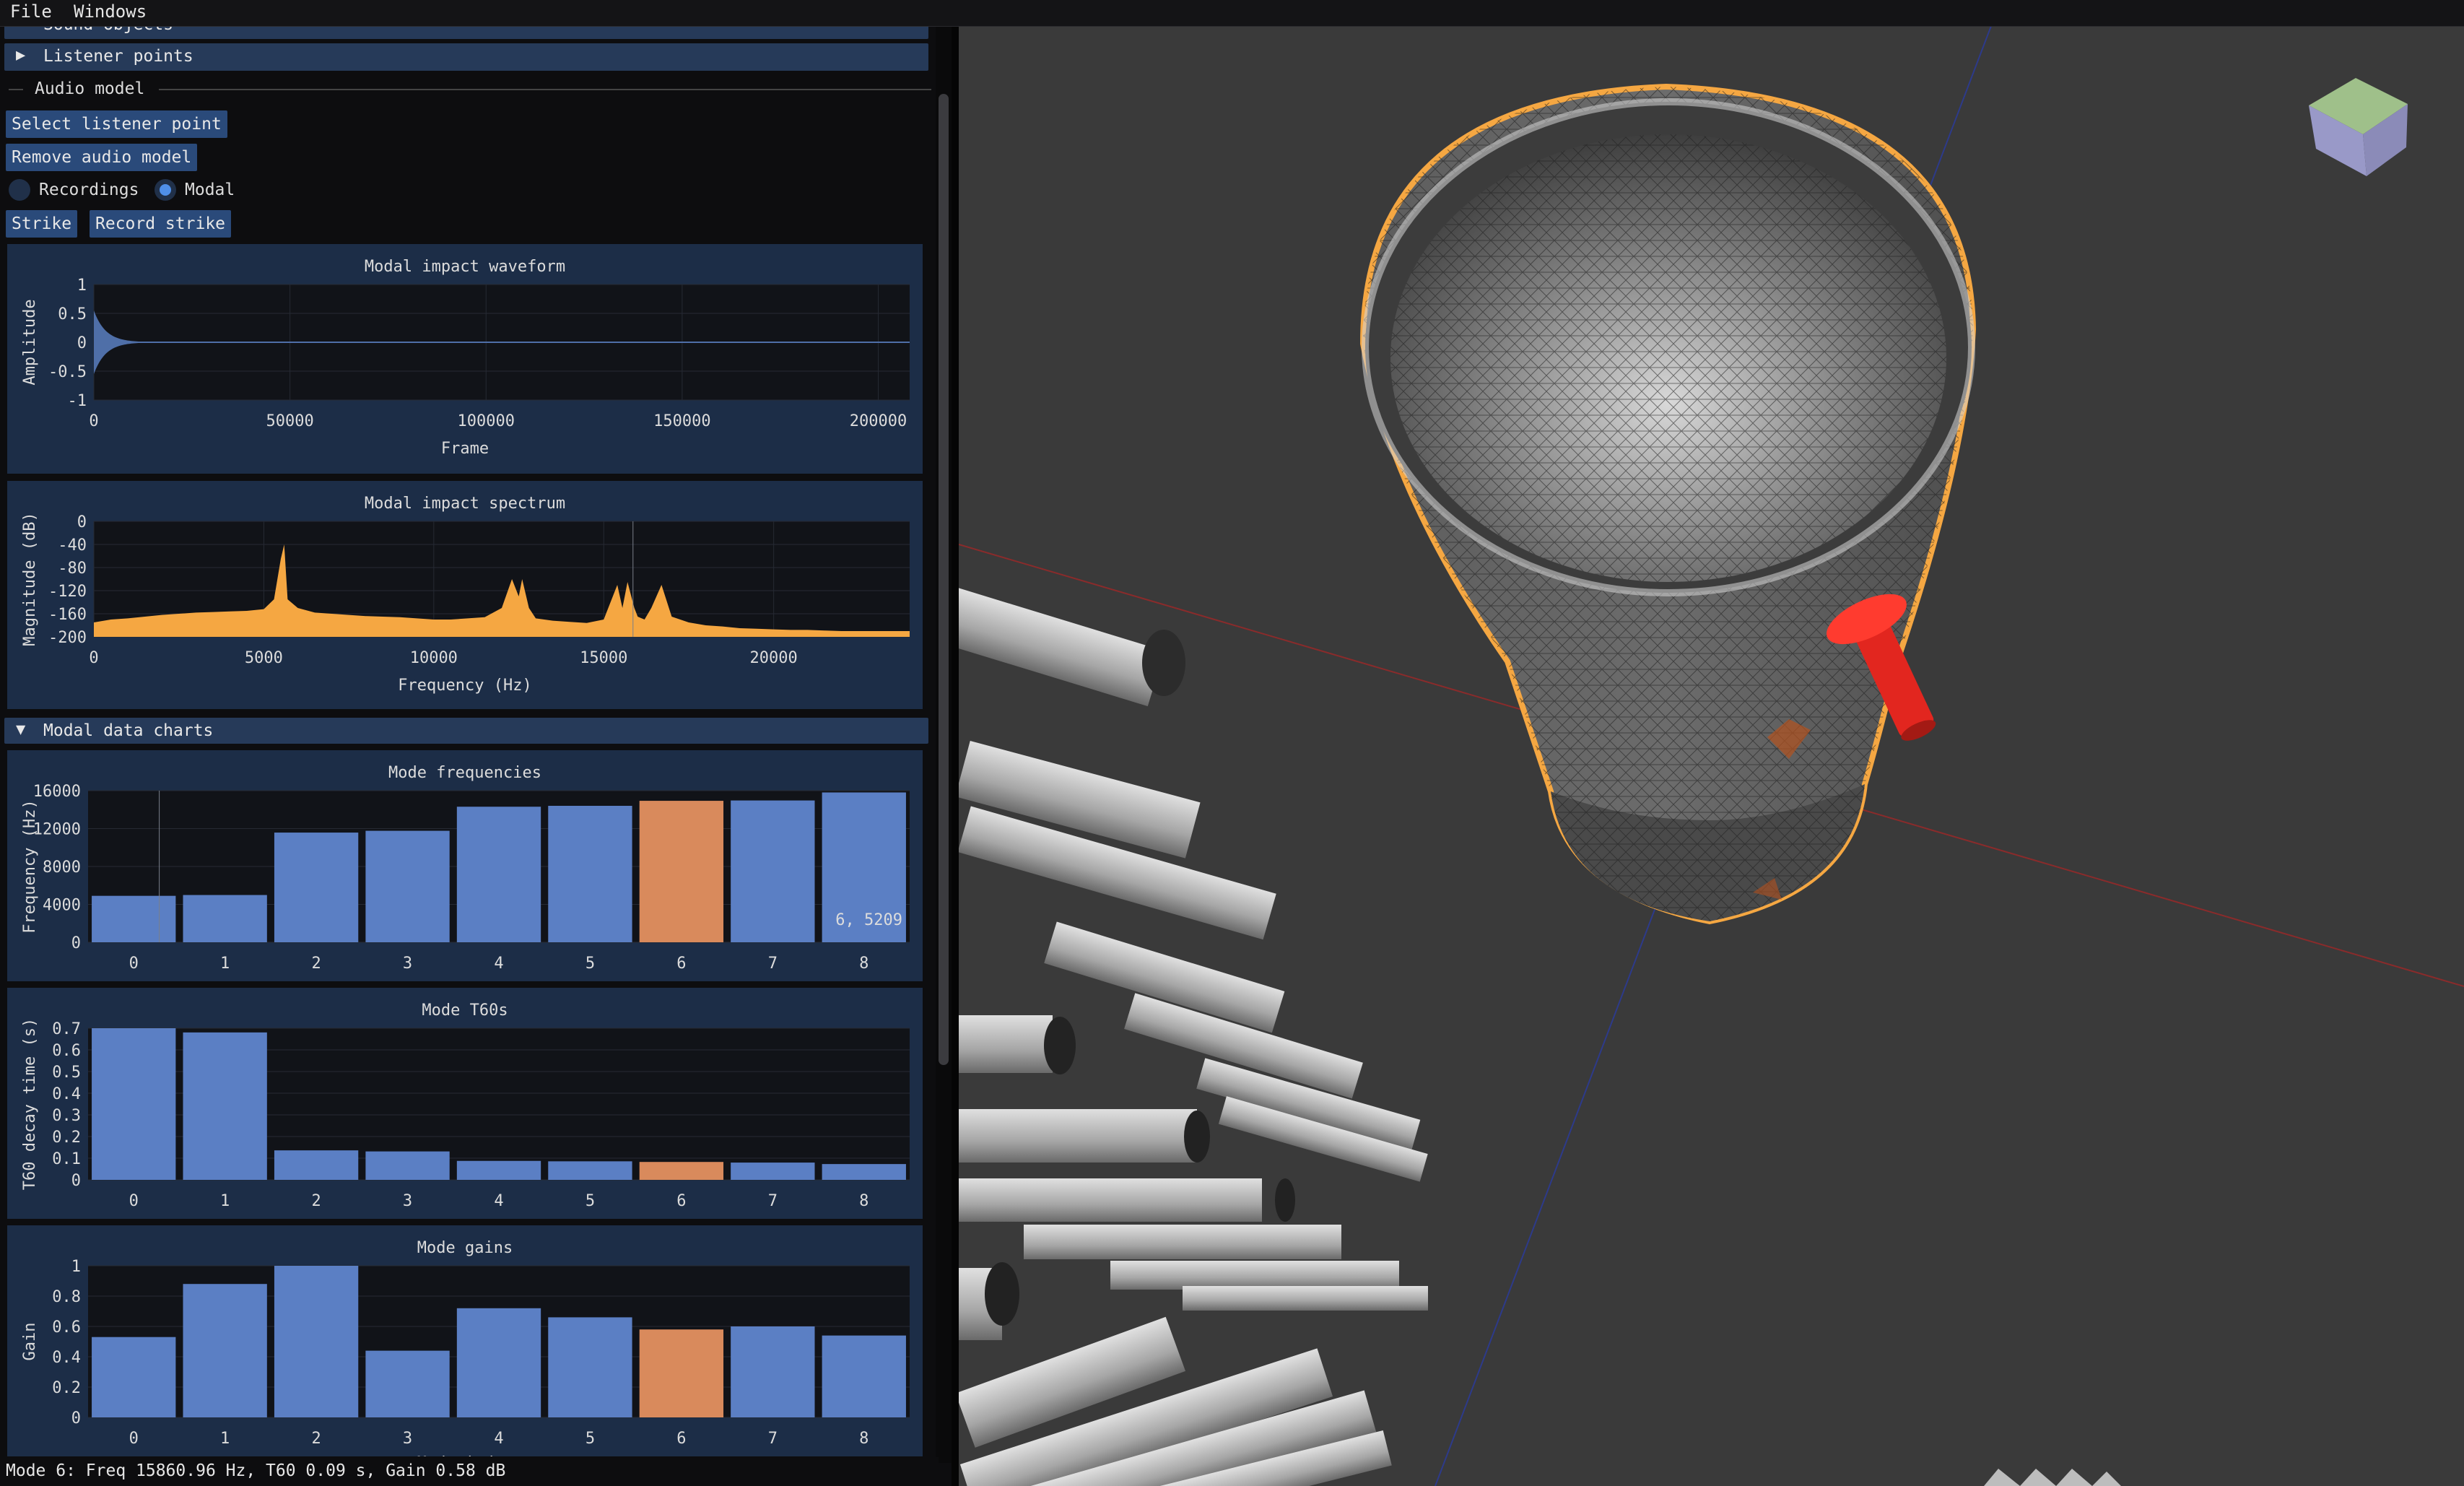 The image size is (2464, 1486). What do you see at coordinates (76, 1181) in the screenshot?
I see `mode_t60s-ytick-label: 0` at bounding box center [76, 1181].